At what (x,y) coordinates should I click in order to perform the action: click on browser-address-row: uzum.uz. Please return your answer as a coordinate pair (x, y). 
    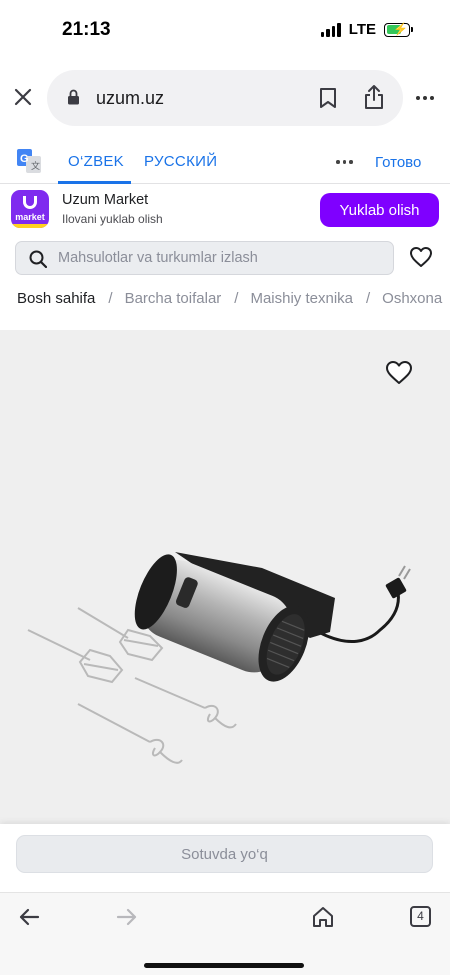
    Looking at the image, I should click on (225, 98).